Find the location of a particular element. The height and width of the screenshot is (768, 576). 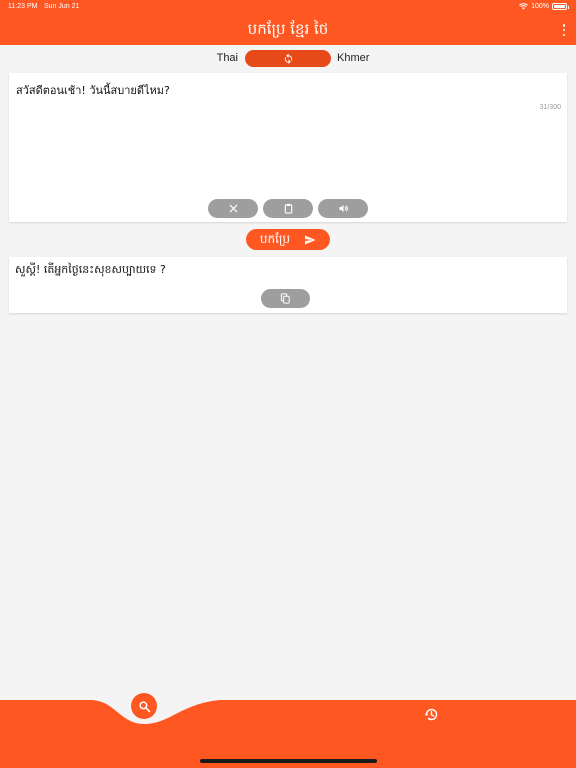

speak-button is located at coordinates (343, 208).